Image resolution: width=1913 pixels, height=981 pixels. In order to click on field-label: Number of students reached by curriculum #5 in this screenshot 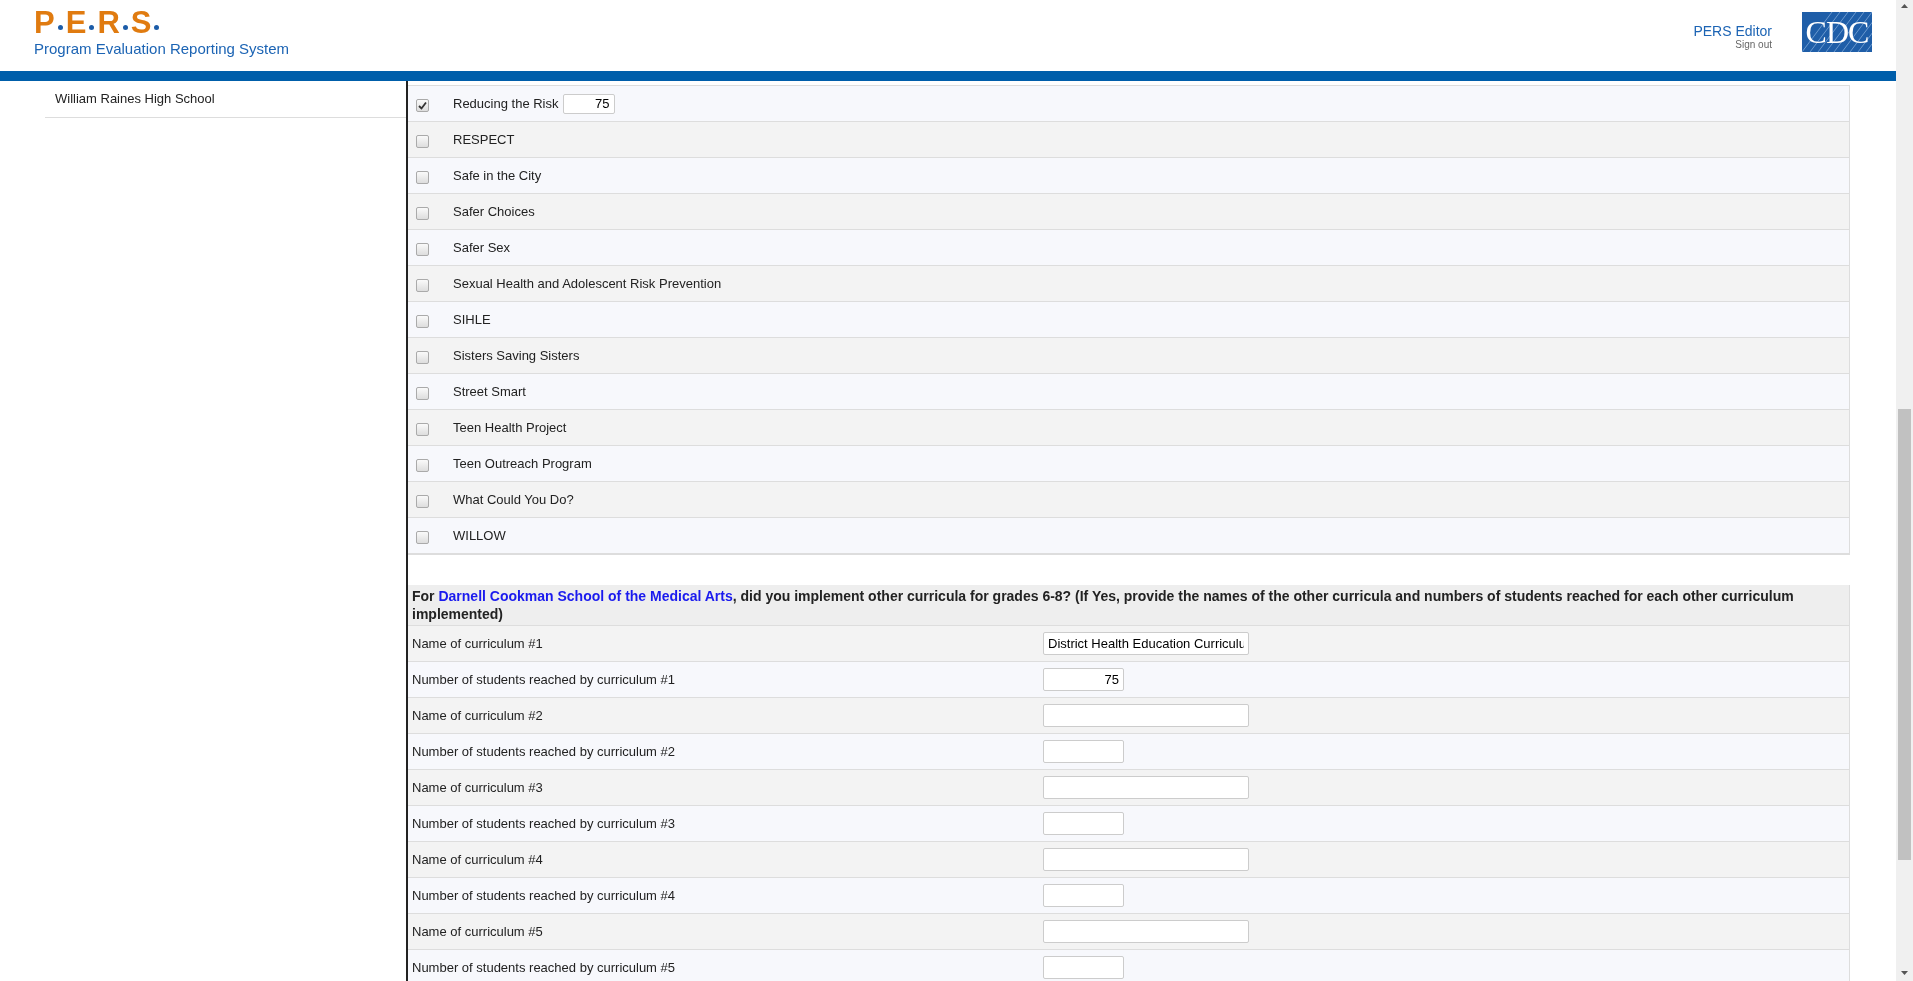, I will do `click(544, 967)`.